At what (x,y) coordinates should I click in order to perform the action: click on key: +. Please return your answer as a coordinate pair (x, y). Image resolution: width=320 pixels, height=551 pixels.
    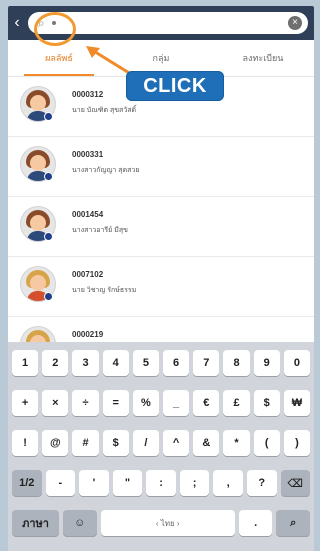
    Looking at the image, I should click on (25, 403).